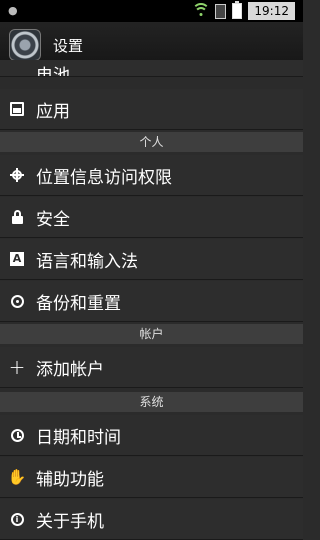  What do you see at coordinates (151, 519) in the screenshot?
I see `list-item-about-phone: i 关于手机` at bounding box center [151, 519].